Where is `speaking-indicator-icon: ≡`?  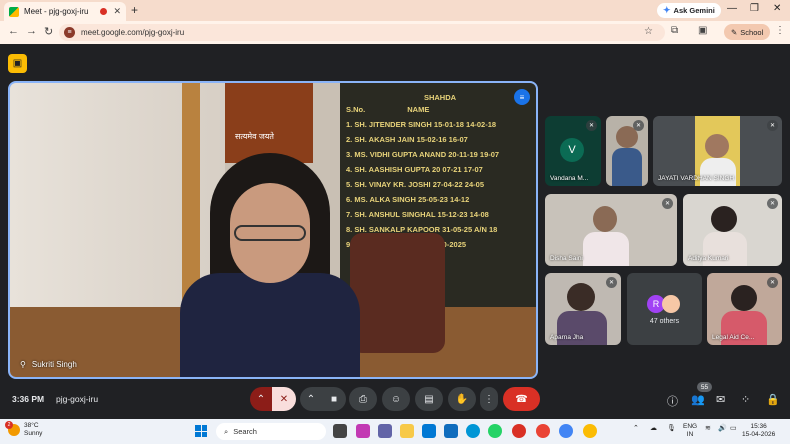
speaking-indicator-icon: ≡ is located at coordinates (522, 97).